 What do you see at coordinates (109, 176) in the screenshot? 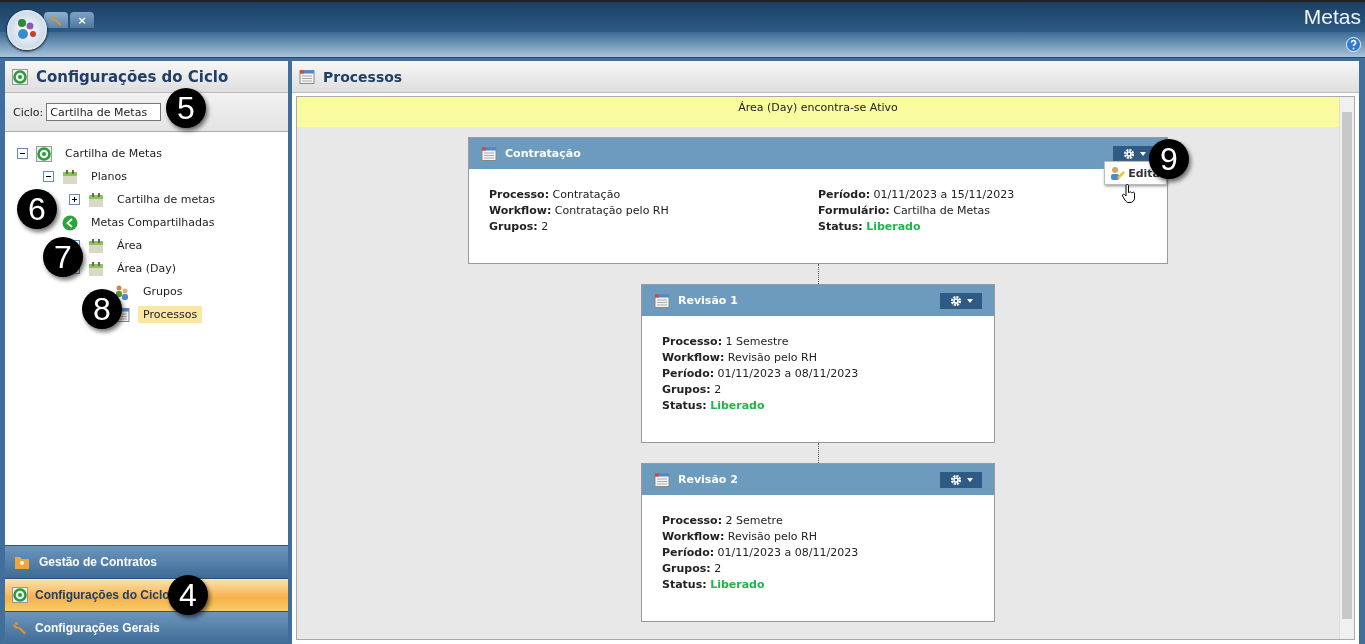
I see `tree-item: Planos` at bounding box center [109, 176].